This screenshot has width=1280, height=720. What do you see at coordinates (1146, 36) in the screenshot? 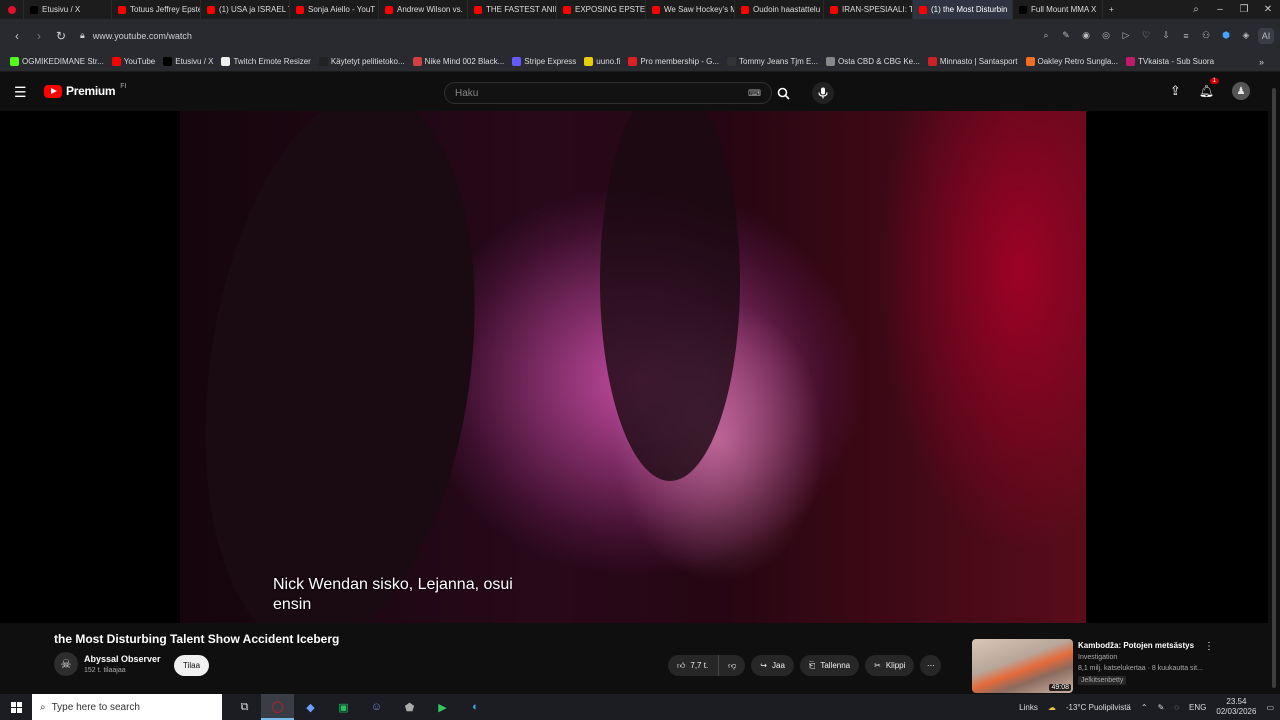
I see `heart-icon: ♡` at bounding box center [1146, 36].